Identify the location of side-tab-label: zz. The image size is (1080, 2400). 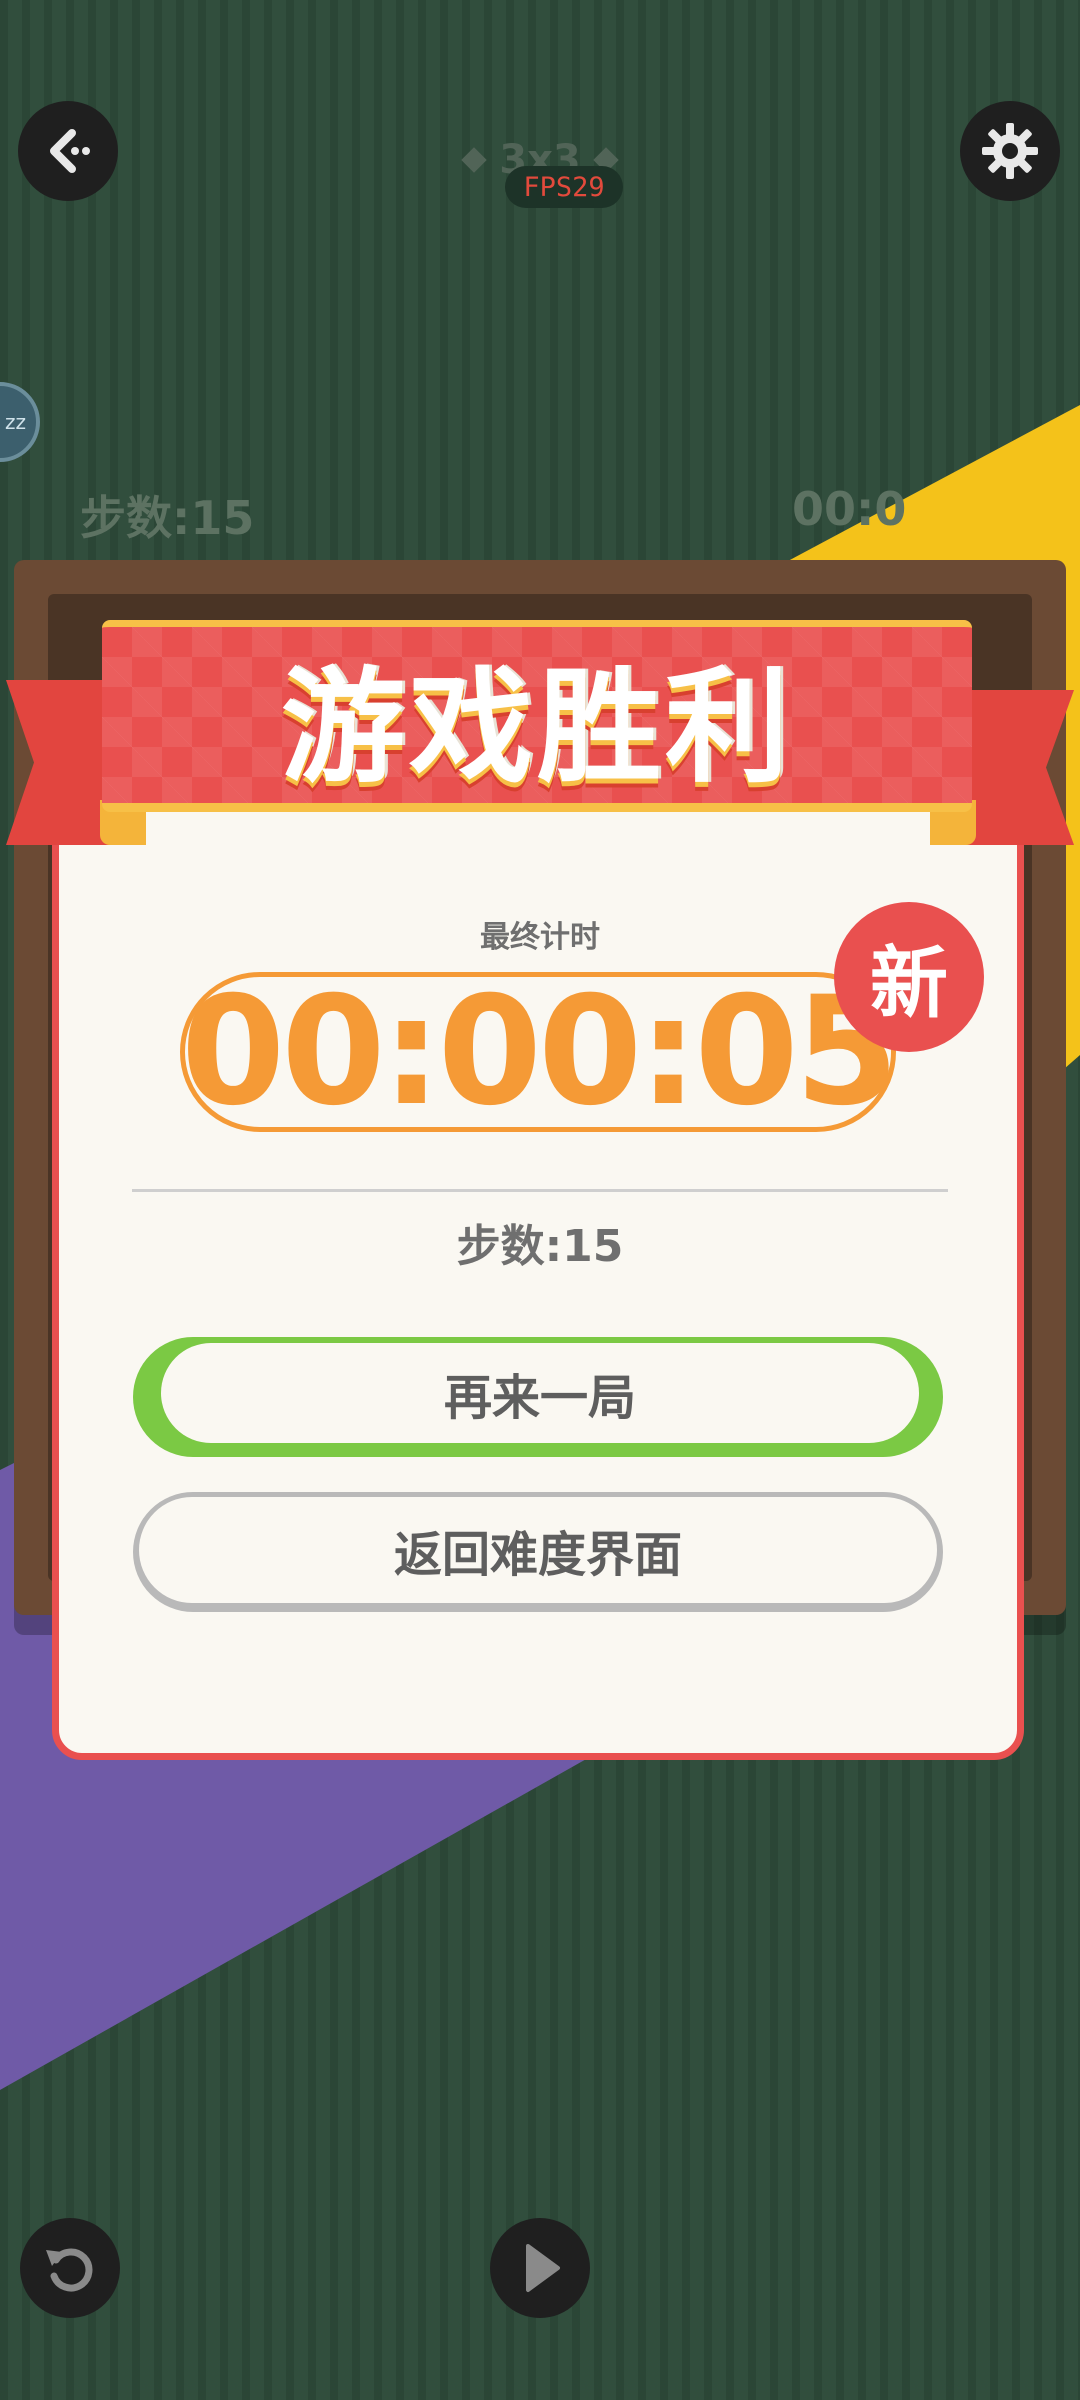
(15, 422).